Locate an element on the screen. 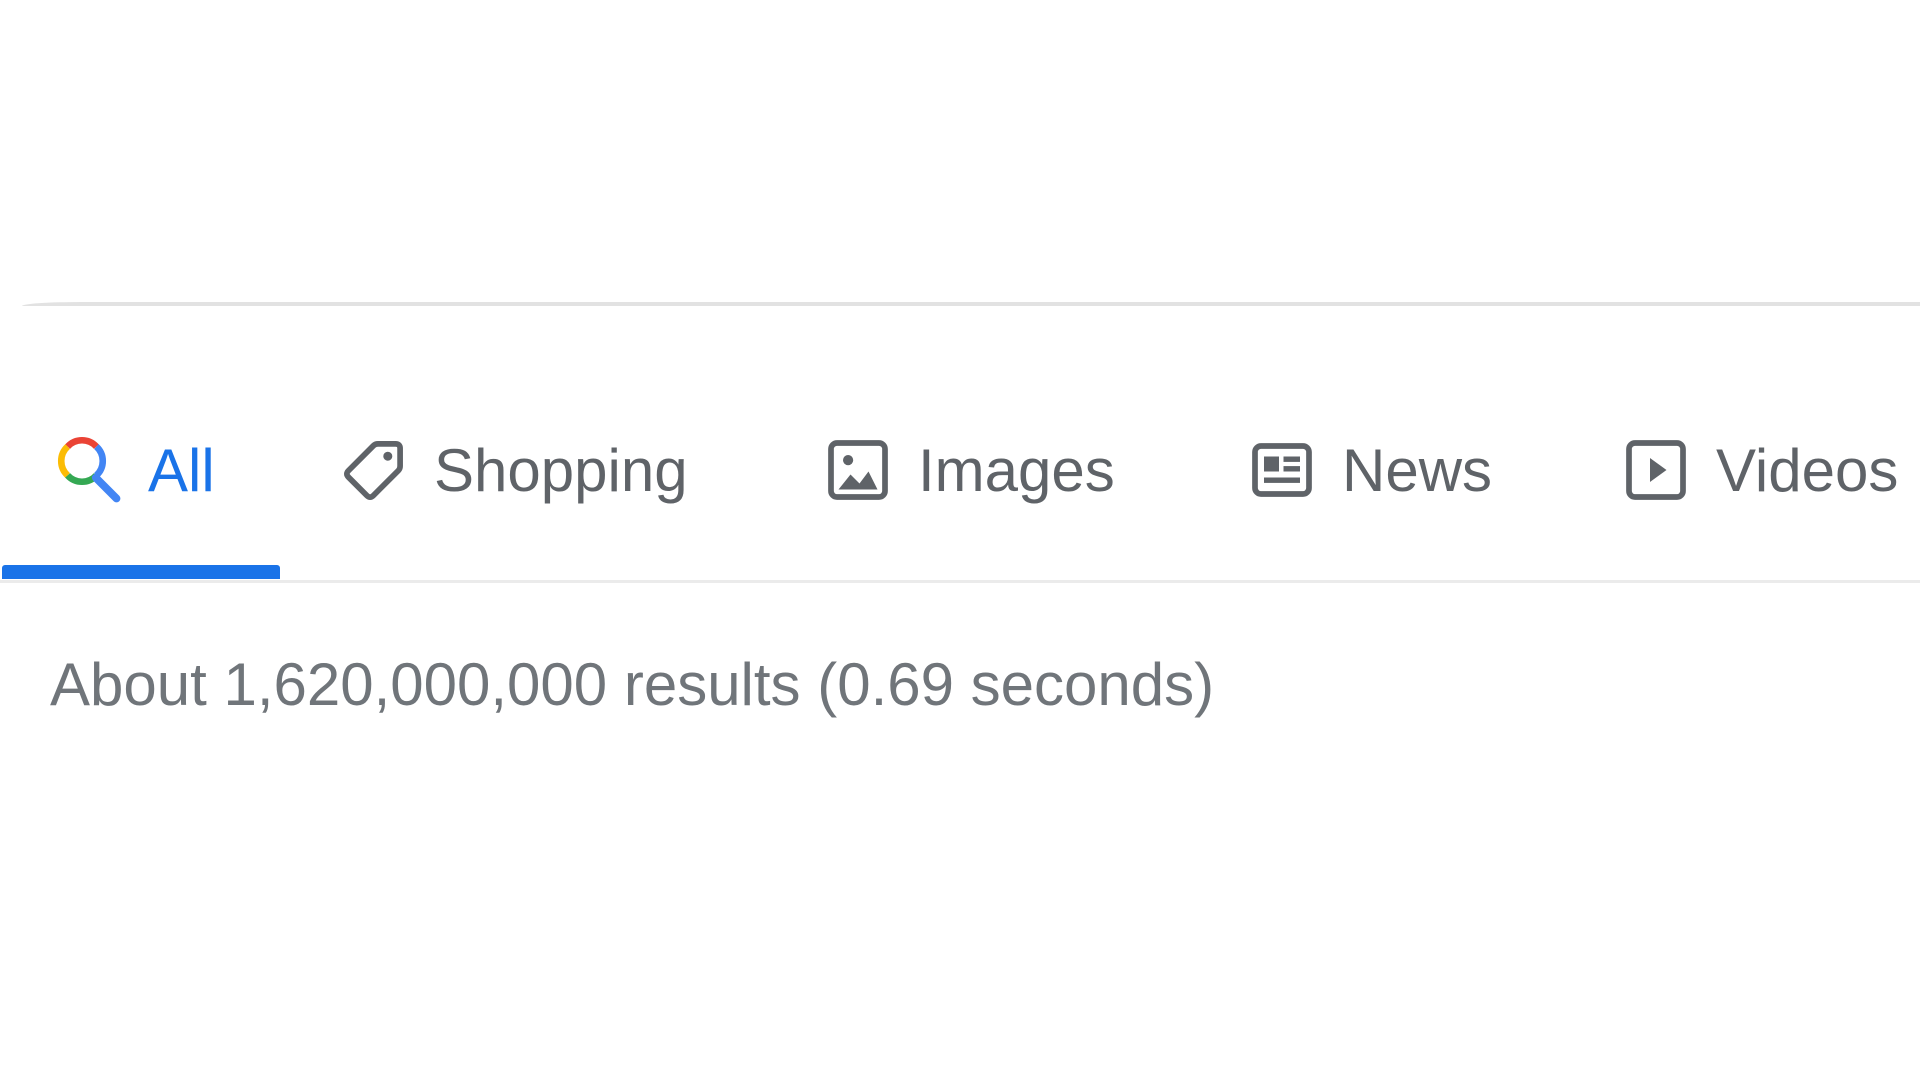  tabs-divider is located at coordinates (960, 581).